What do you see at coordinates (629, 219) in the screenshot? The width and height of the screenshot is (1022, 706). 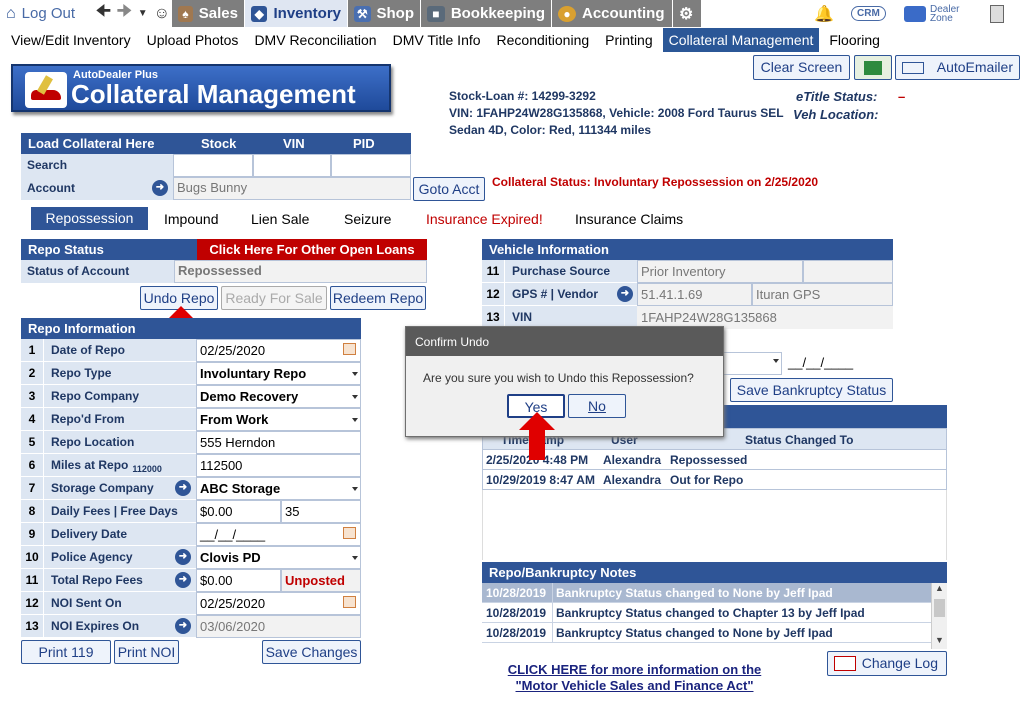 I see `tab-insurance-claims: Insurance Claims` at bounding box center [629, 219].